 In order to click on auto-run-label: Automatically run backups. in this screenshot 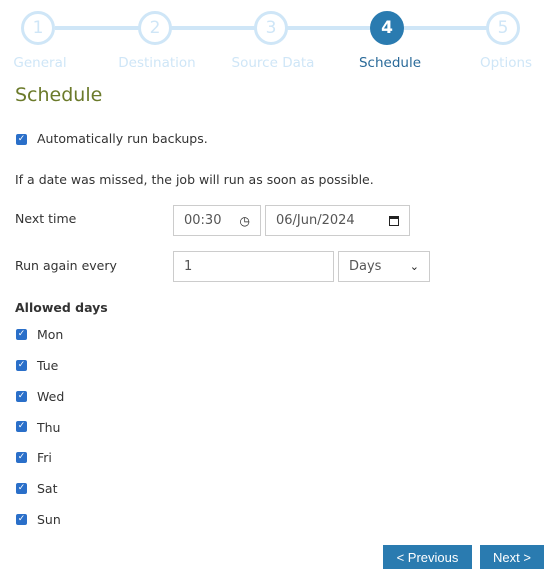, I will do `click(122, 138)`.